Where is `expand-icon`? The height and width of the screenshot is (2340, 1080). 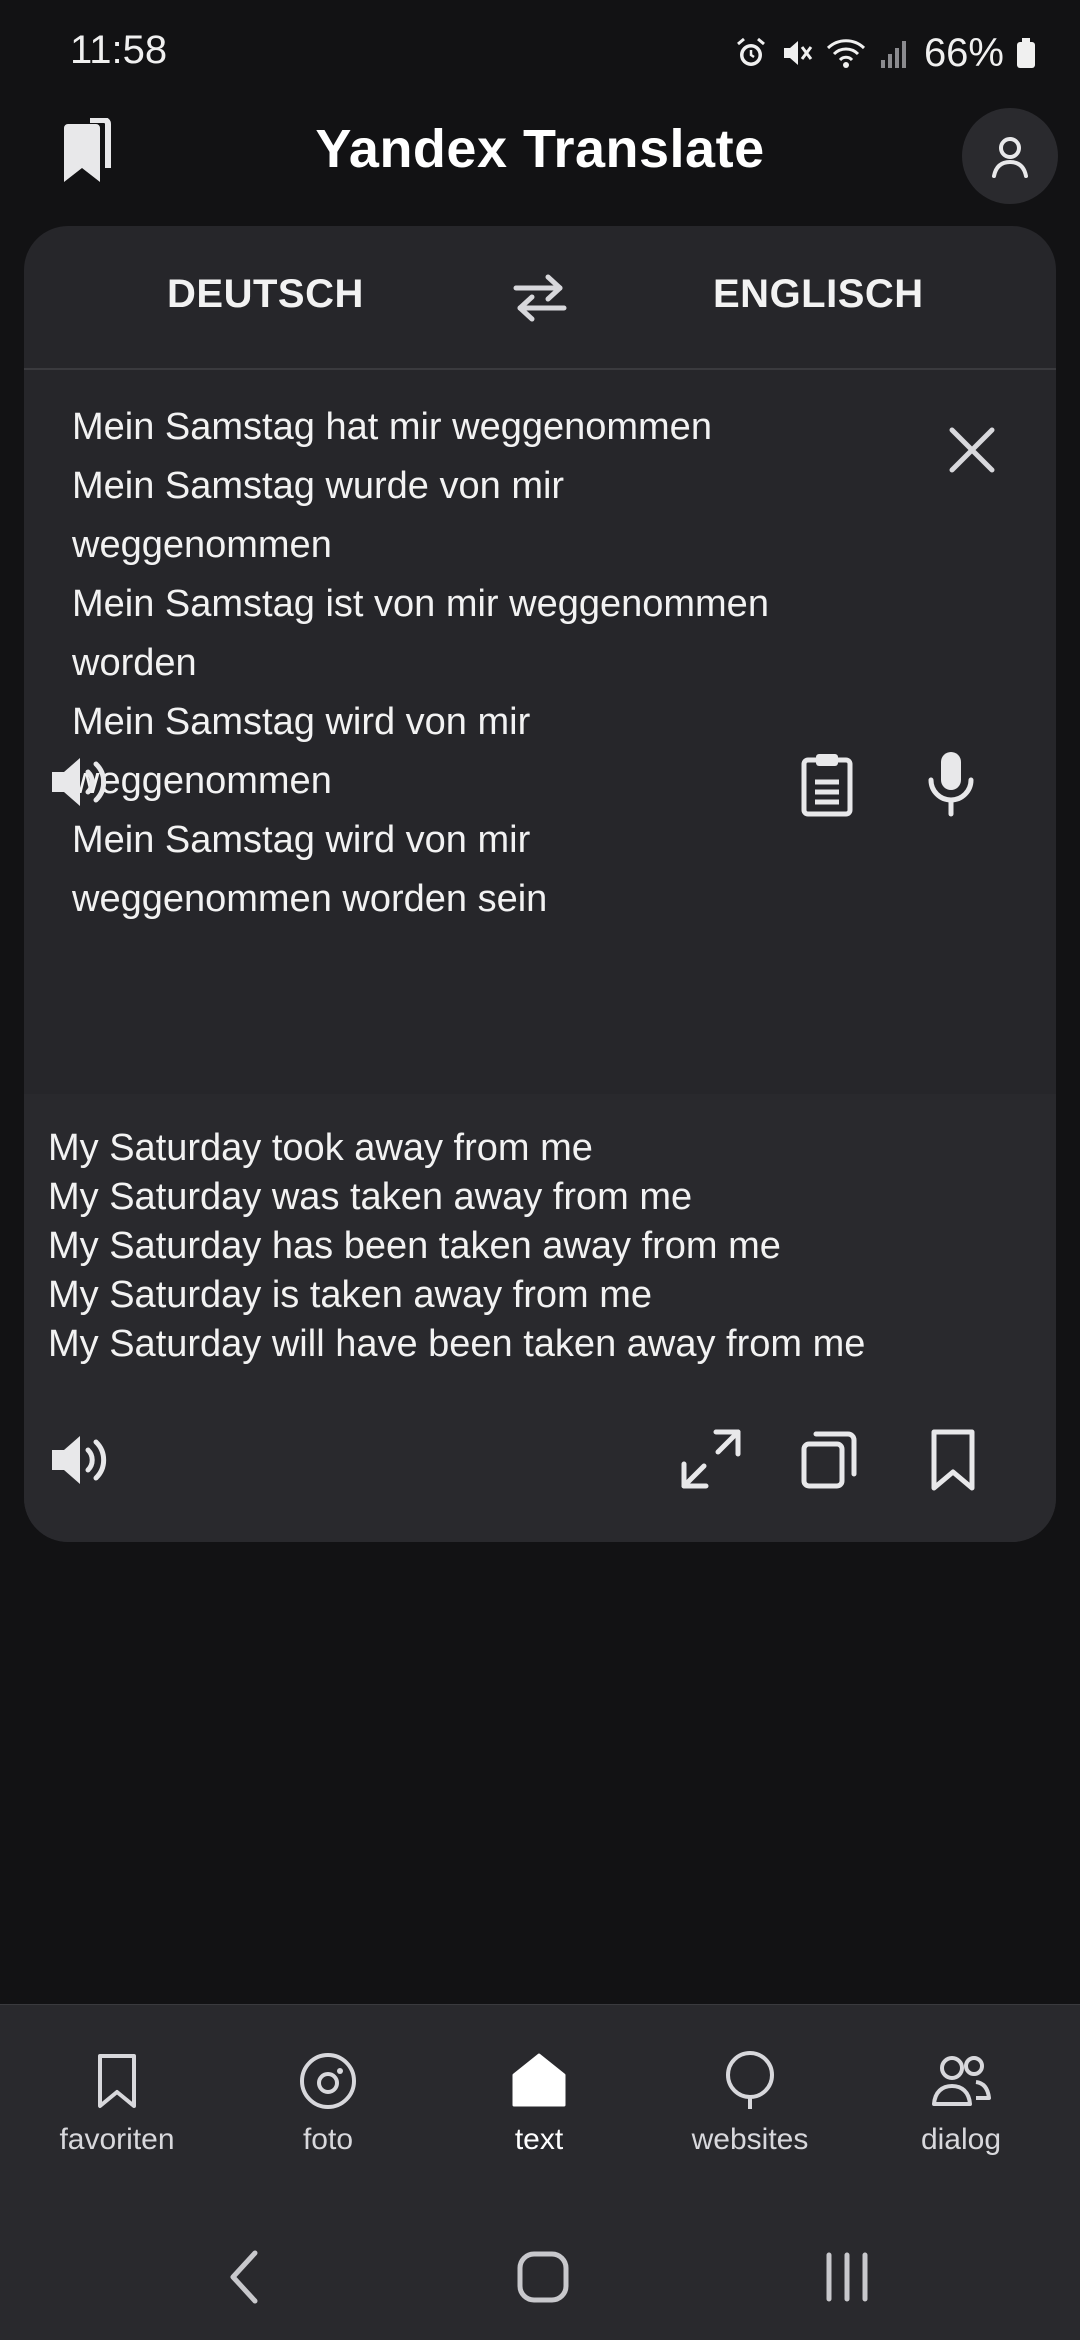 expand-icon is located at coordinates (711, 1459).